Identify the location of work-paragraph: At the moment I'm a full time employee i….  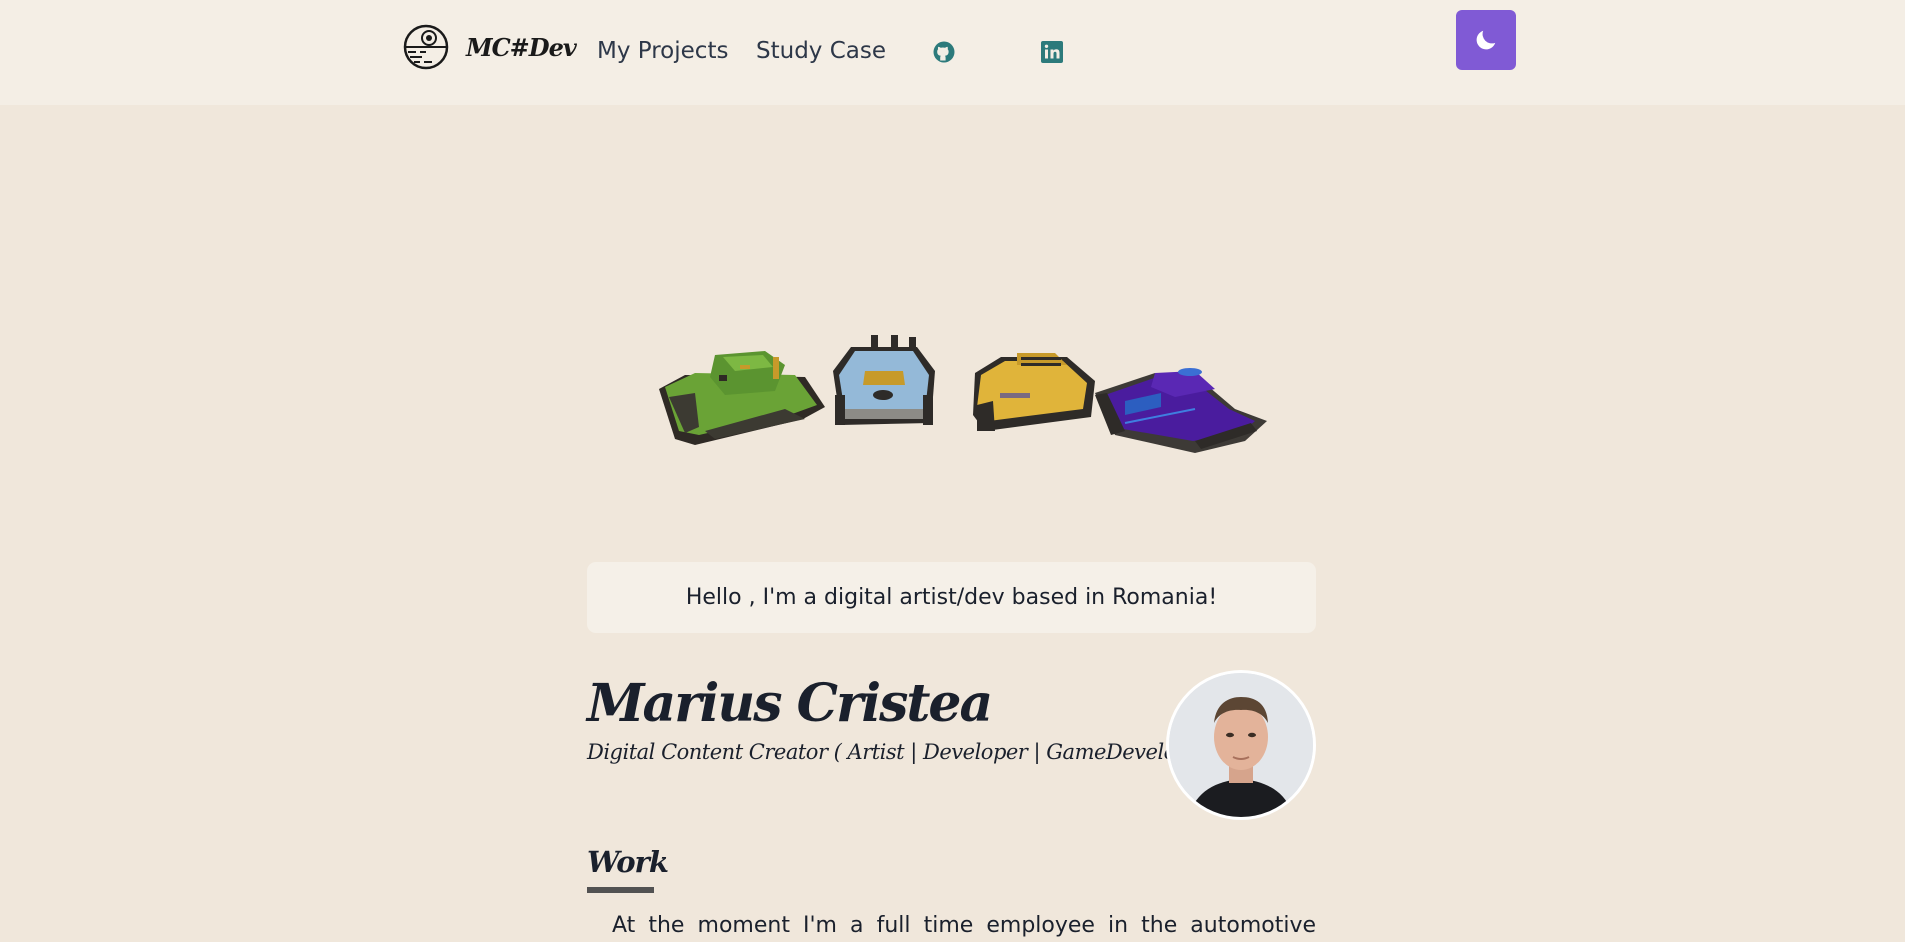
(964, 925).